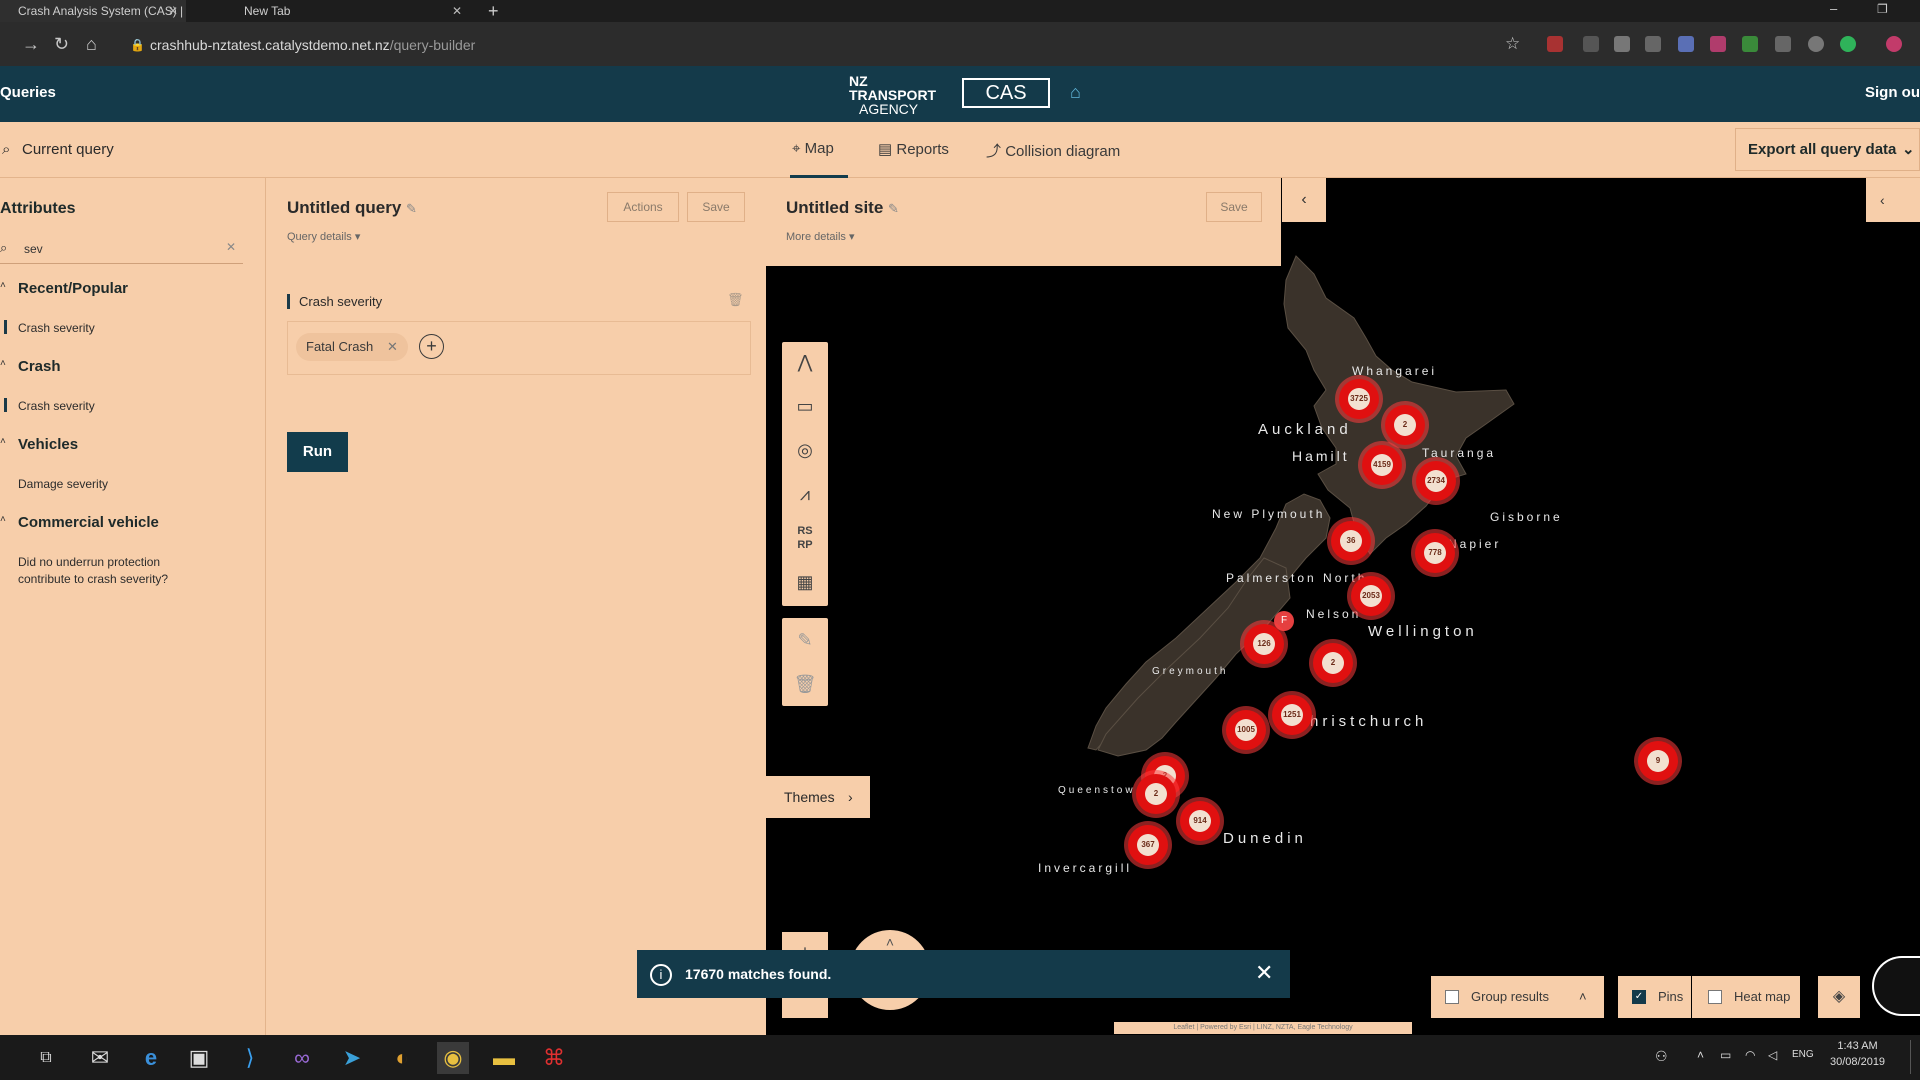 The image size is (1920, 1080). I want to click on people-icon: ⚇, so click(1661, 1056).